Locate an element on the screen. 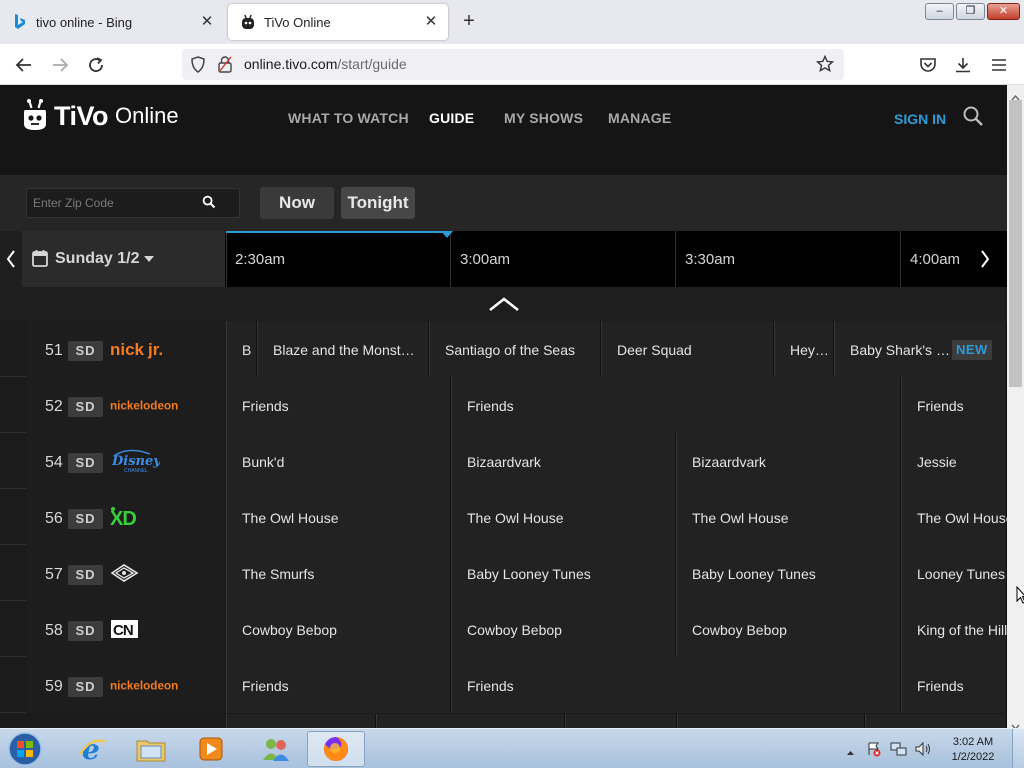 Image resolution: width=1024 pixels, height=768 pixels. new-tab-button: + is located at coordinates (469, 21).